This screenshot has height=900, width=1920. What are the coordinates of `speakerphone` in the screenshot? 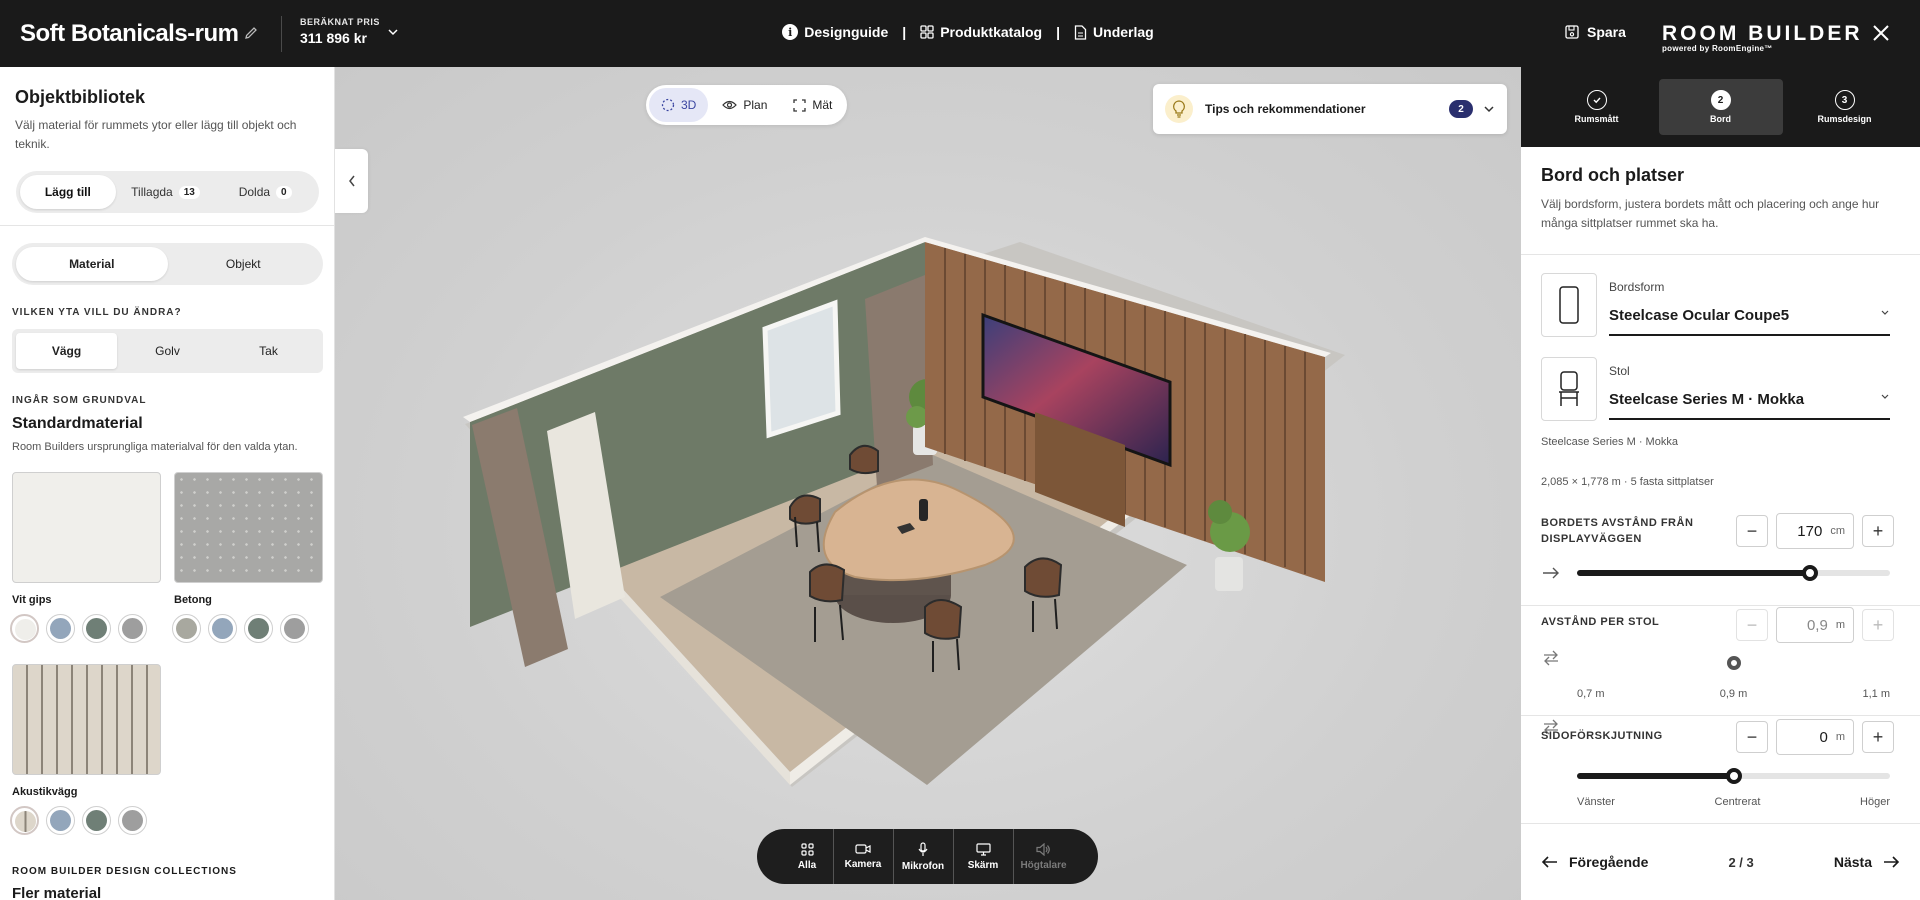 It's located at (923, 510).